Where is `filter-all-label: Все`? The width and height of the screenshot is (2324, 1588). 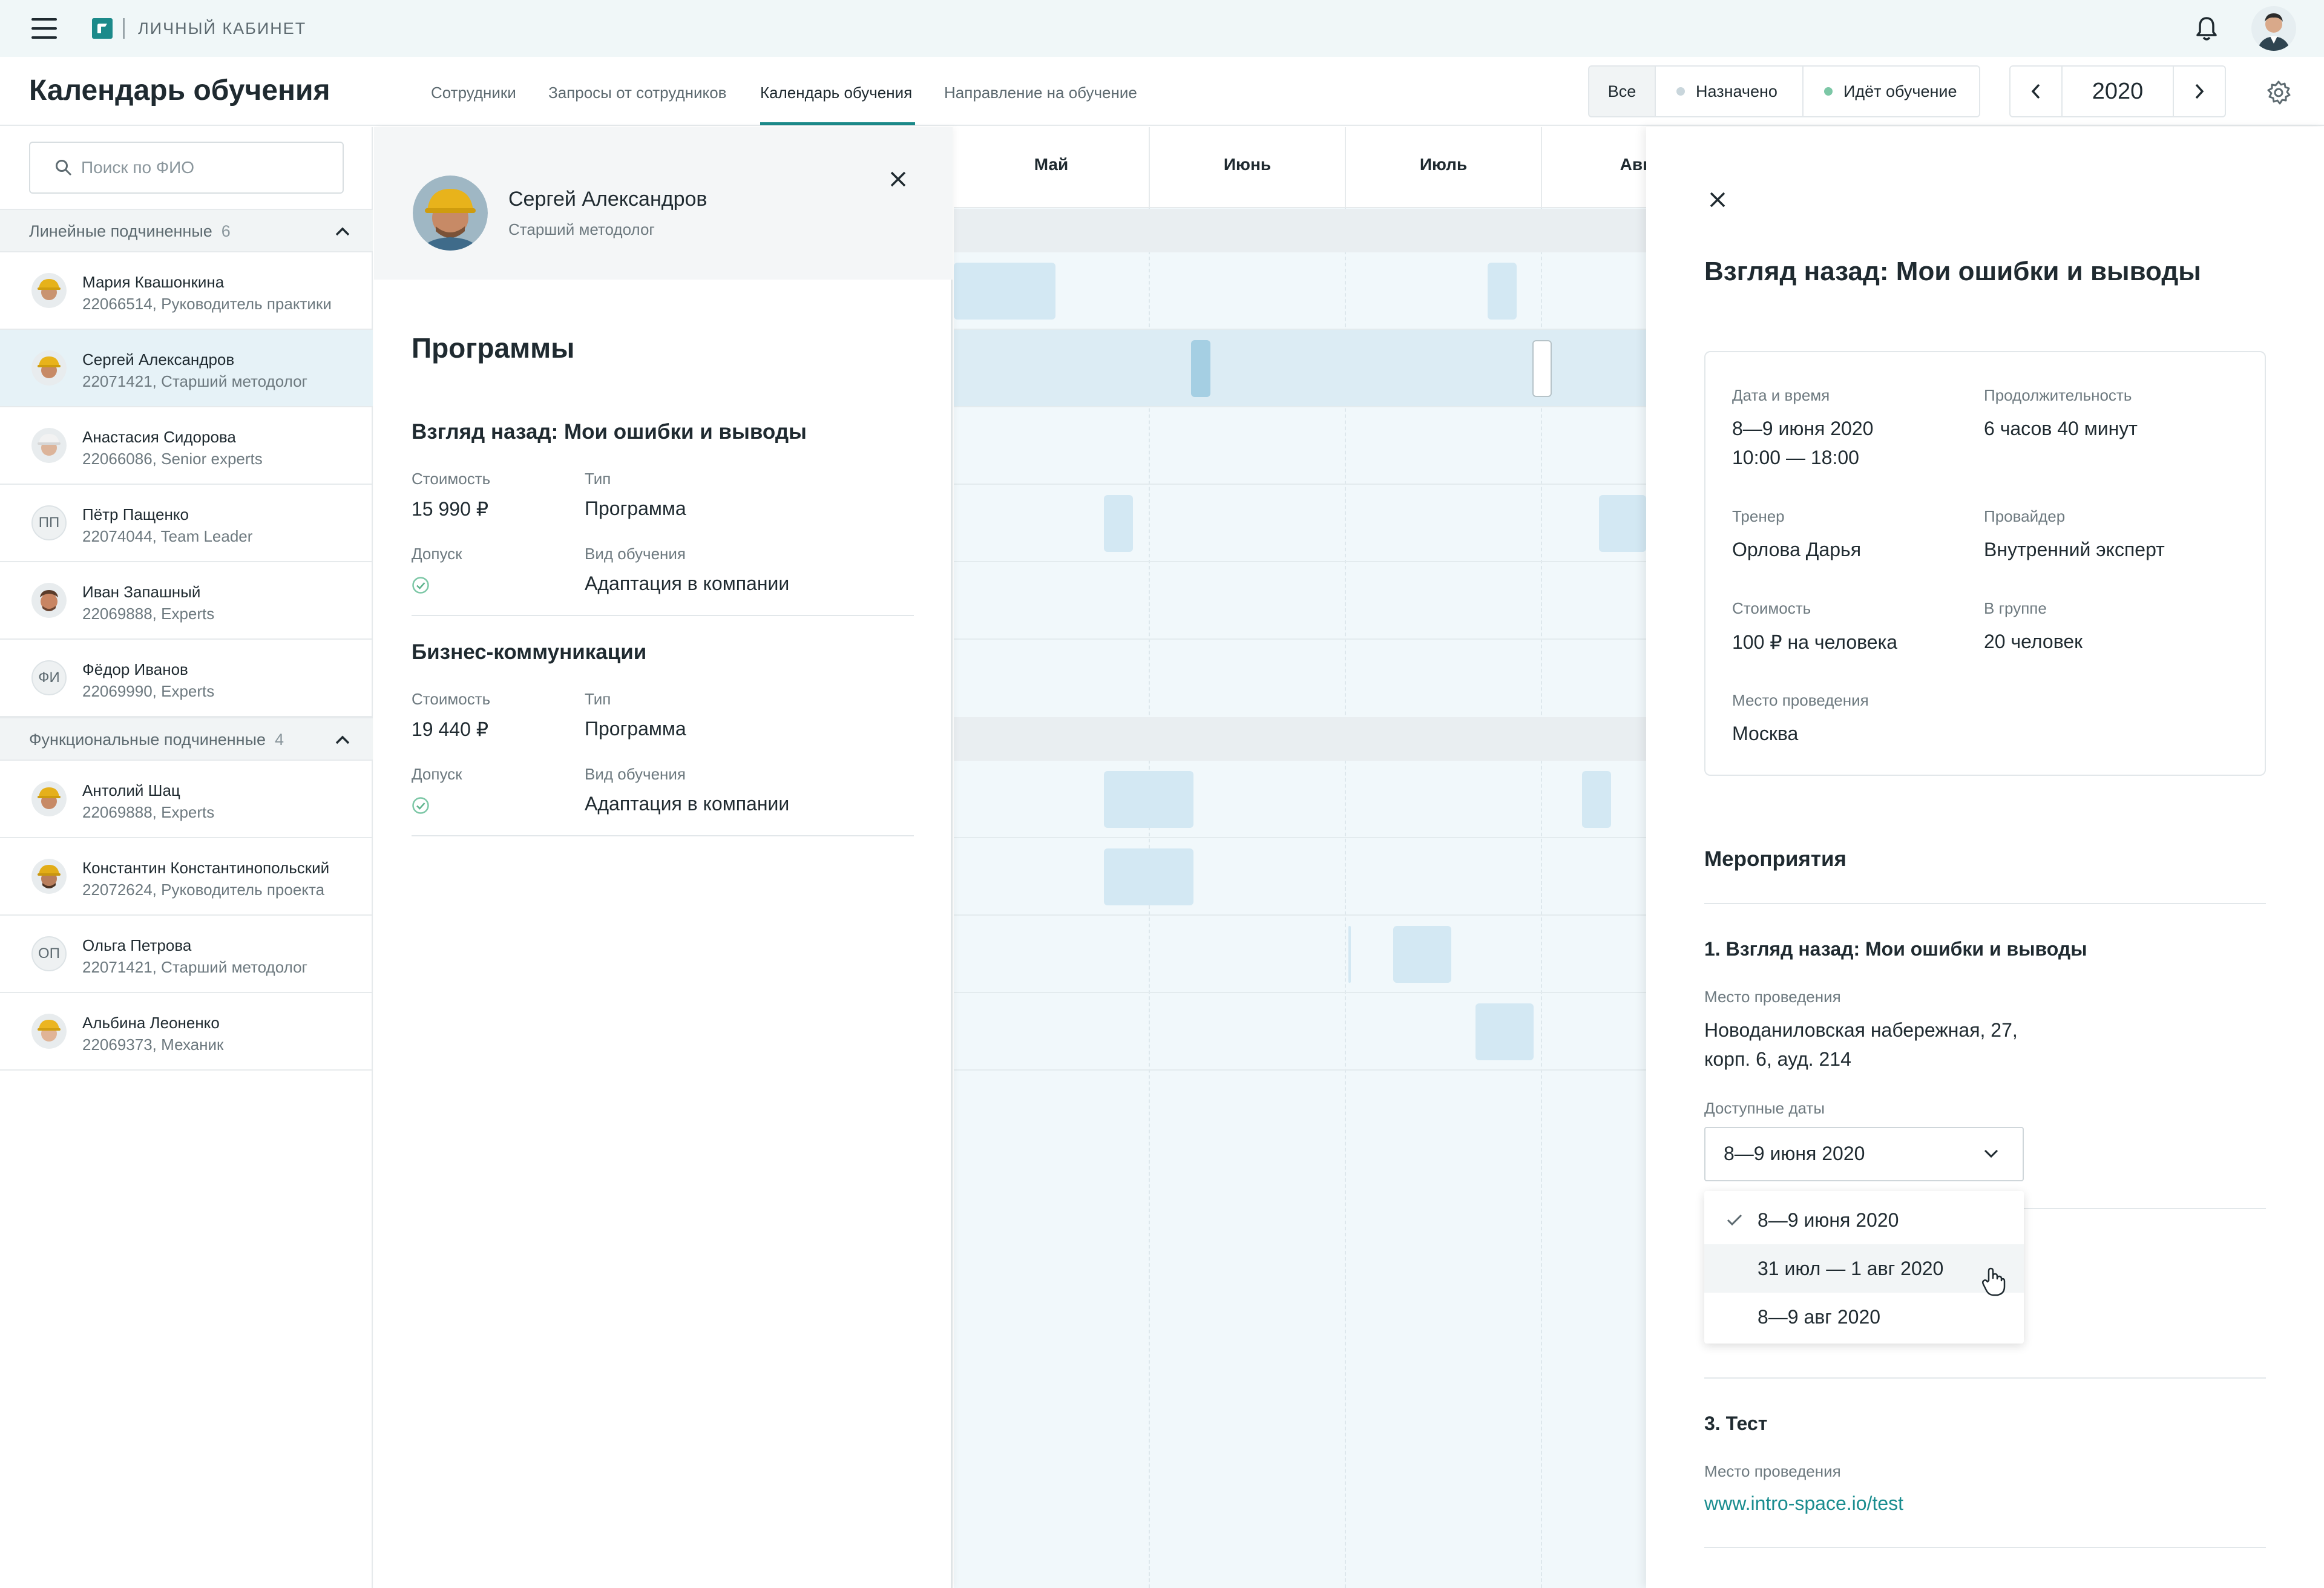
filter-all-label: Все is located at coordinates (1621, 91).